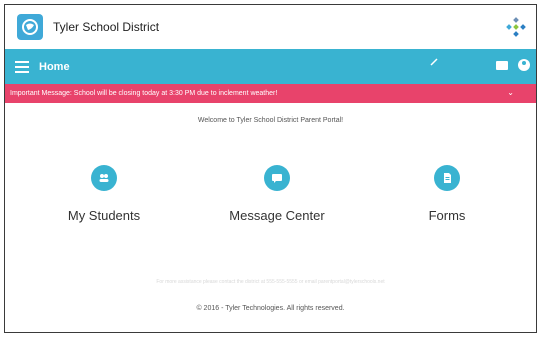 Image resolution: width=544 pixels, height=339 pixels. What do you see at coordinates (104, 178) in the screenshot?
I see `students-icon` at bounding box center [104, 178].